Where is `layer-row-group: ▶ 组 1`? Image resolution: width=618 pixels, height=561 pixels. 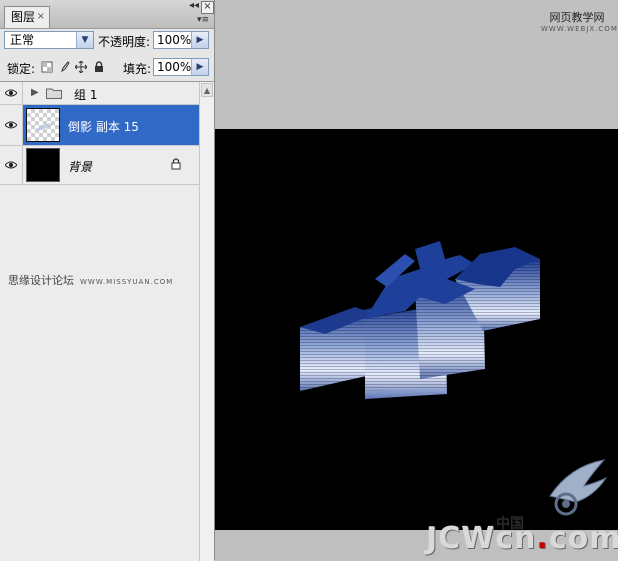 layer-row-group: ▶ 组 1 is located at coordinates (99, 93).